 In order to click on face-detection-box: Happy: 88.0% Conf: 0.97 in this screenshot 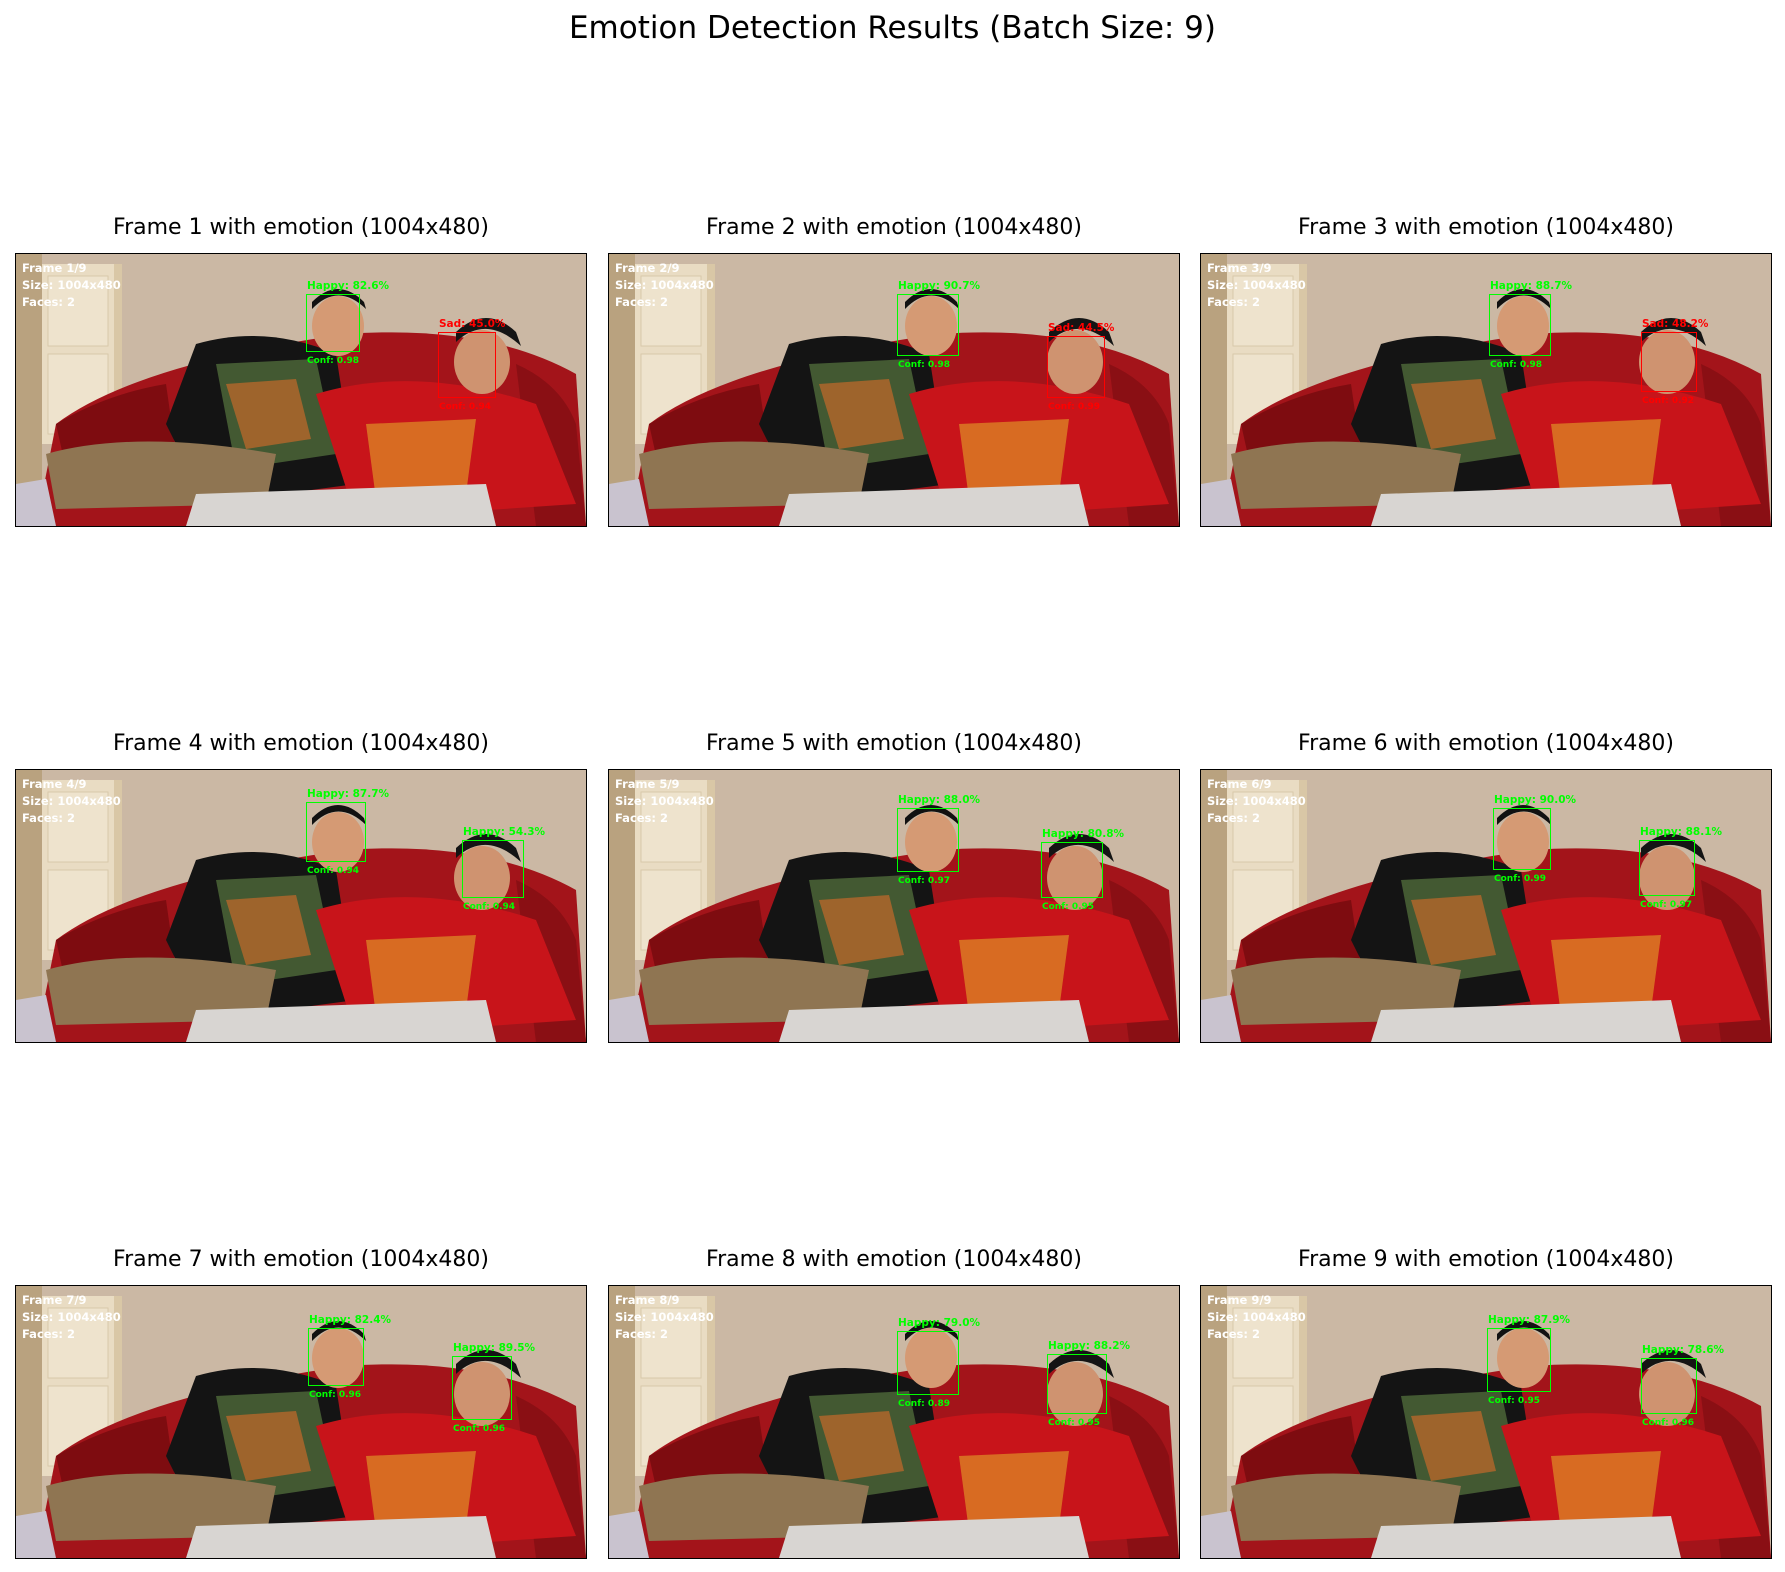, I will do `click(938, 840)`.